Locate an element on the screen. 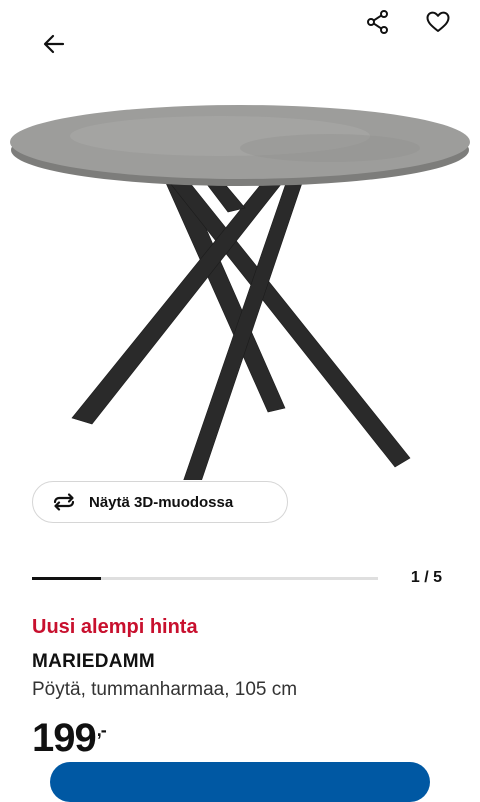  back-button is located at coordinates (54, 44).